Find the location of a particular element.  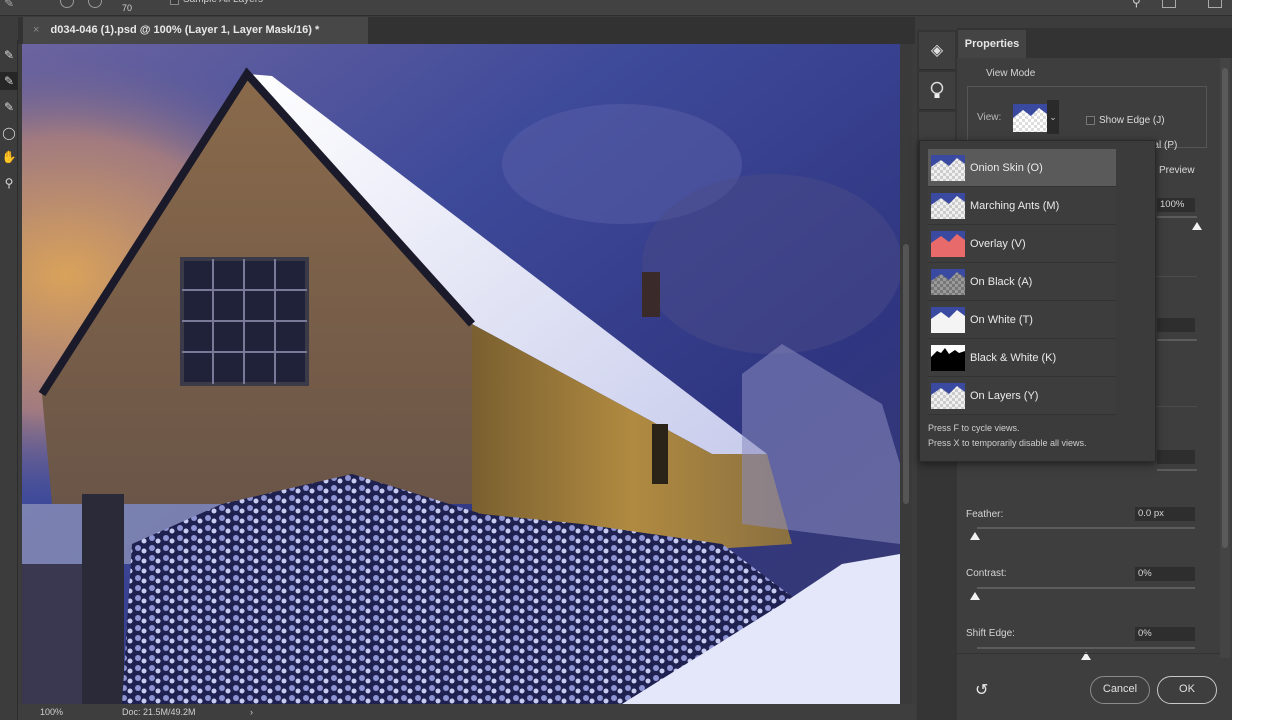

contrast-label: Contrast: is located at coordinates (986, 573).